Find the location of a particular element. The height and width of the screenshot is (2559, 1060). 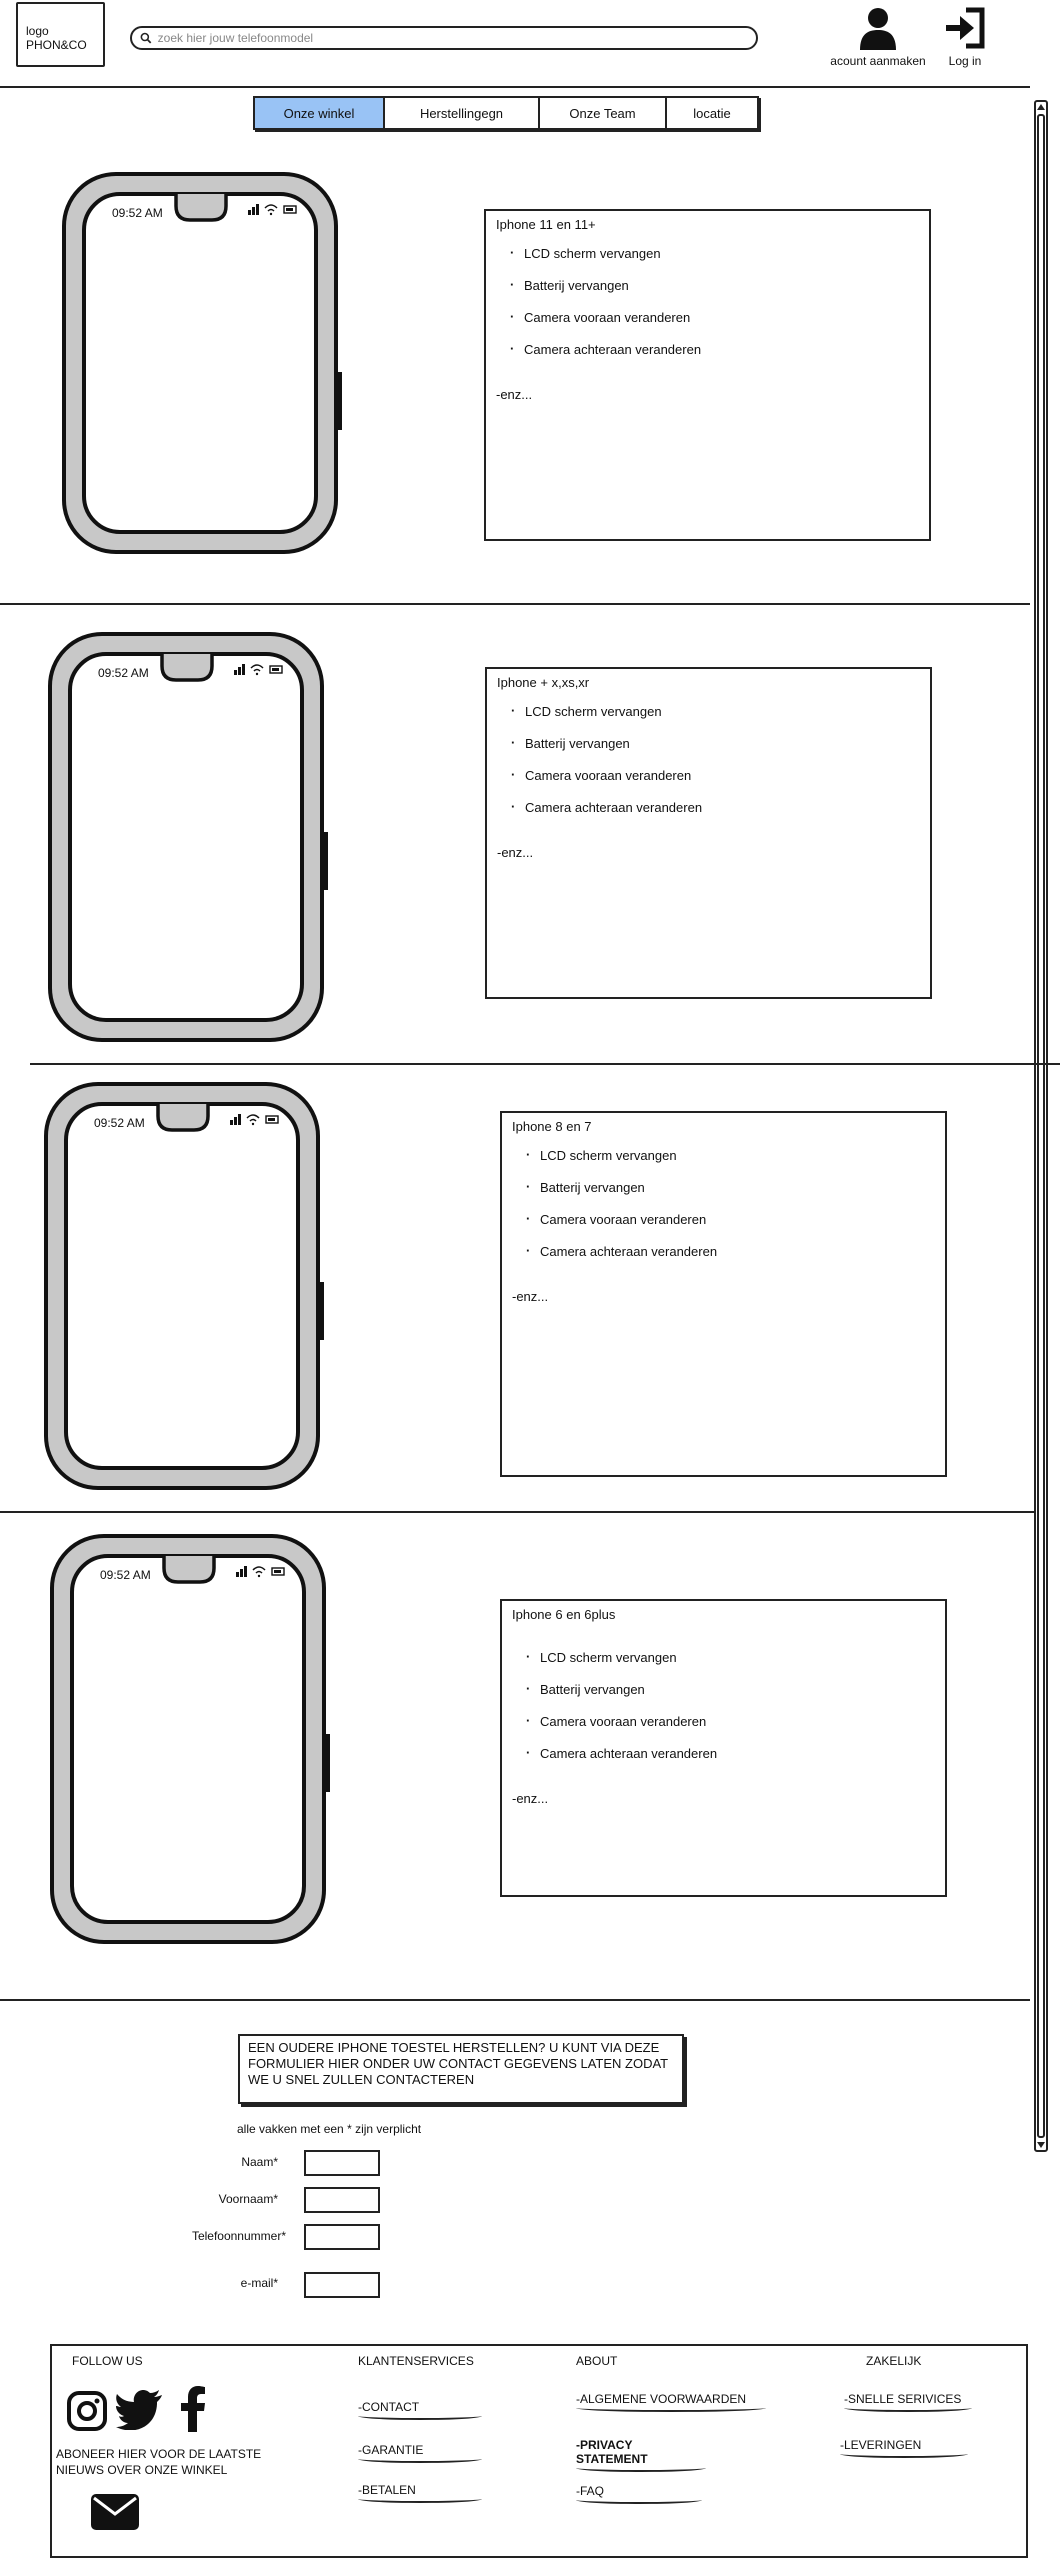

tab-herstellingen: Herstellingegn is located at coordinates (462, 113).